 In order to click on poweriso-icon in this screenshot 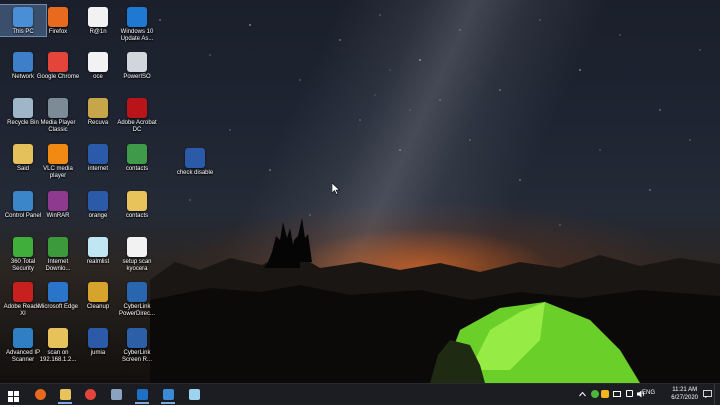, I will do `click(137, 62)`.